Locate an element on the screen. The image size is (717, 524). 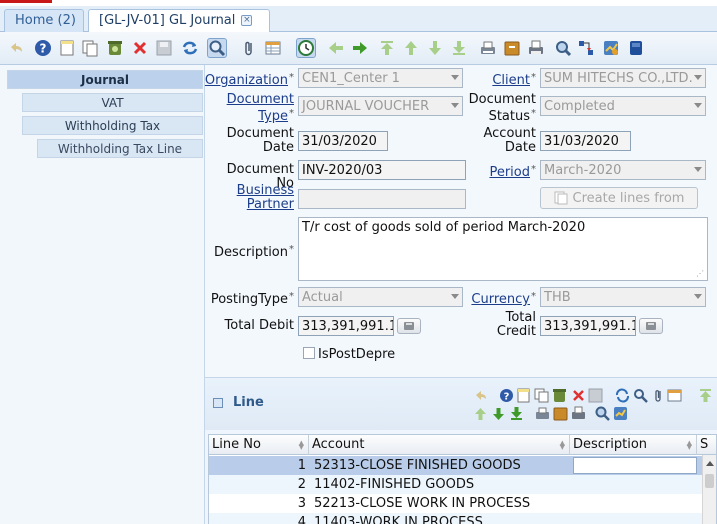
collapse-icon is located at coordinates (218, 403).